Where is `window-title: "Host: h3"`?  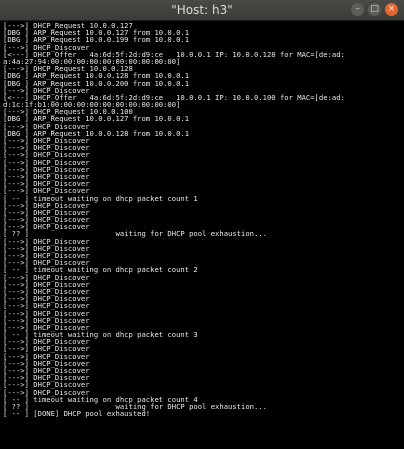 window-title: "Host: h3" is located at coordinates (202, 10).